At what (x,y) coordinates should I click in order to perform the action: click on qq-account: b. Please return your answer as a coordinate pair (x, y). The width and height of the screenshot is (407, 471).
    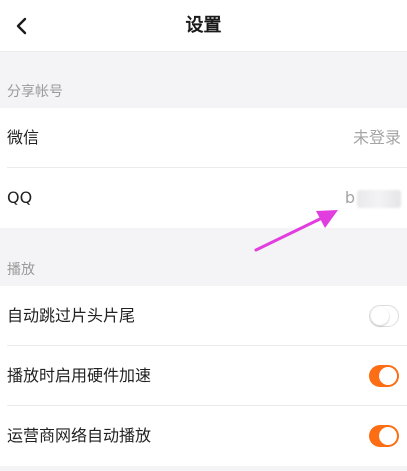
    Looking at the image, I should click on (373, 198).